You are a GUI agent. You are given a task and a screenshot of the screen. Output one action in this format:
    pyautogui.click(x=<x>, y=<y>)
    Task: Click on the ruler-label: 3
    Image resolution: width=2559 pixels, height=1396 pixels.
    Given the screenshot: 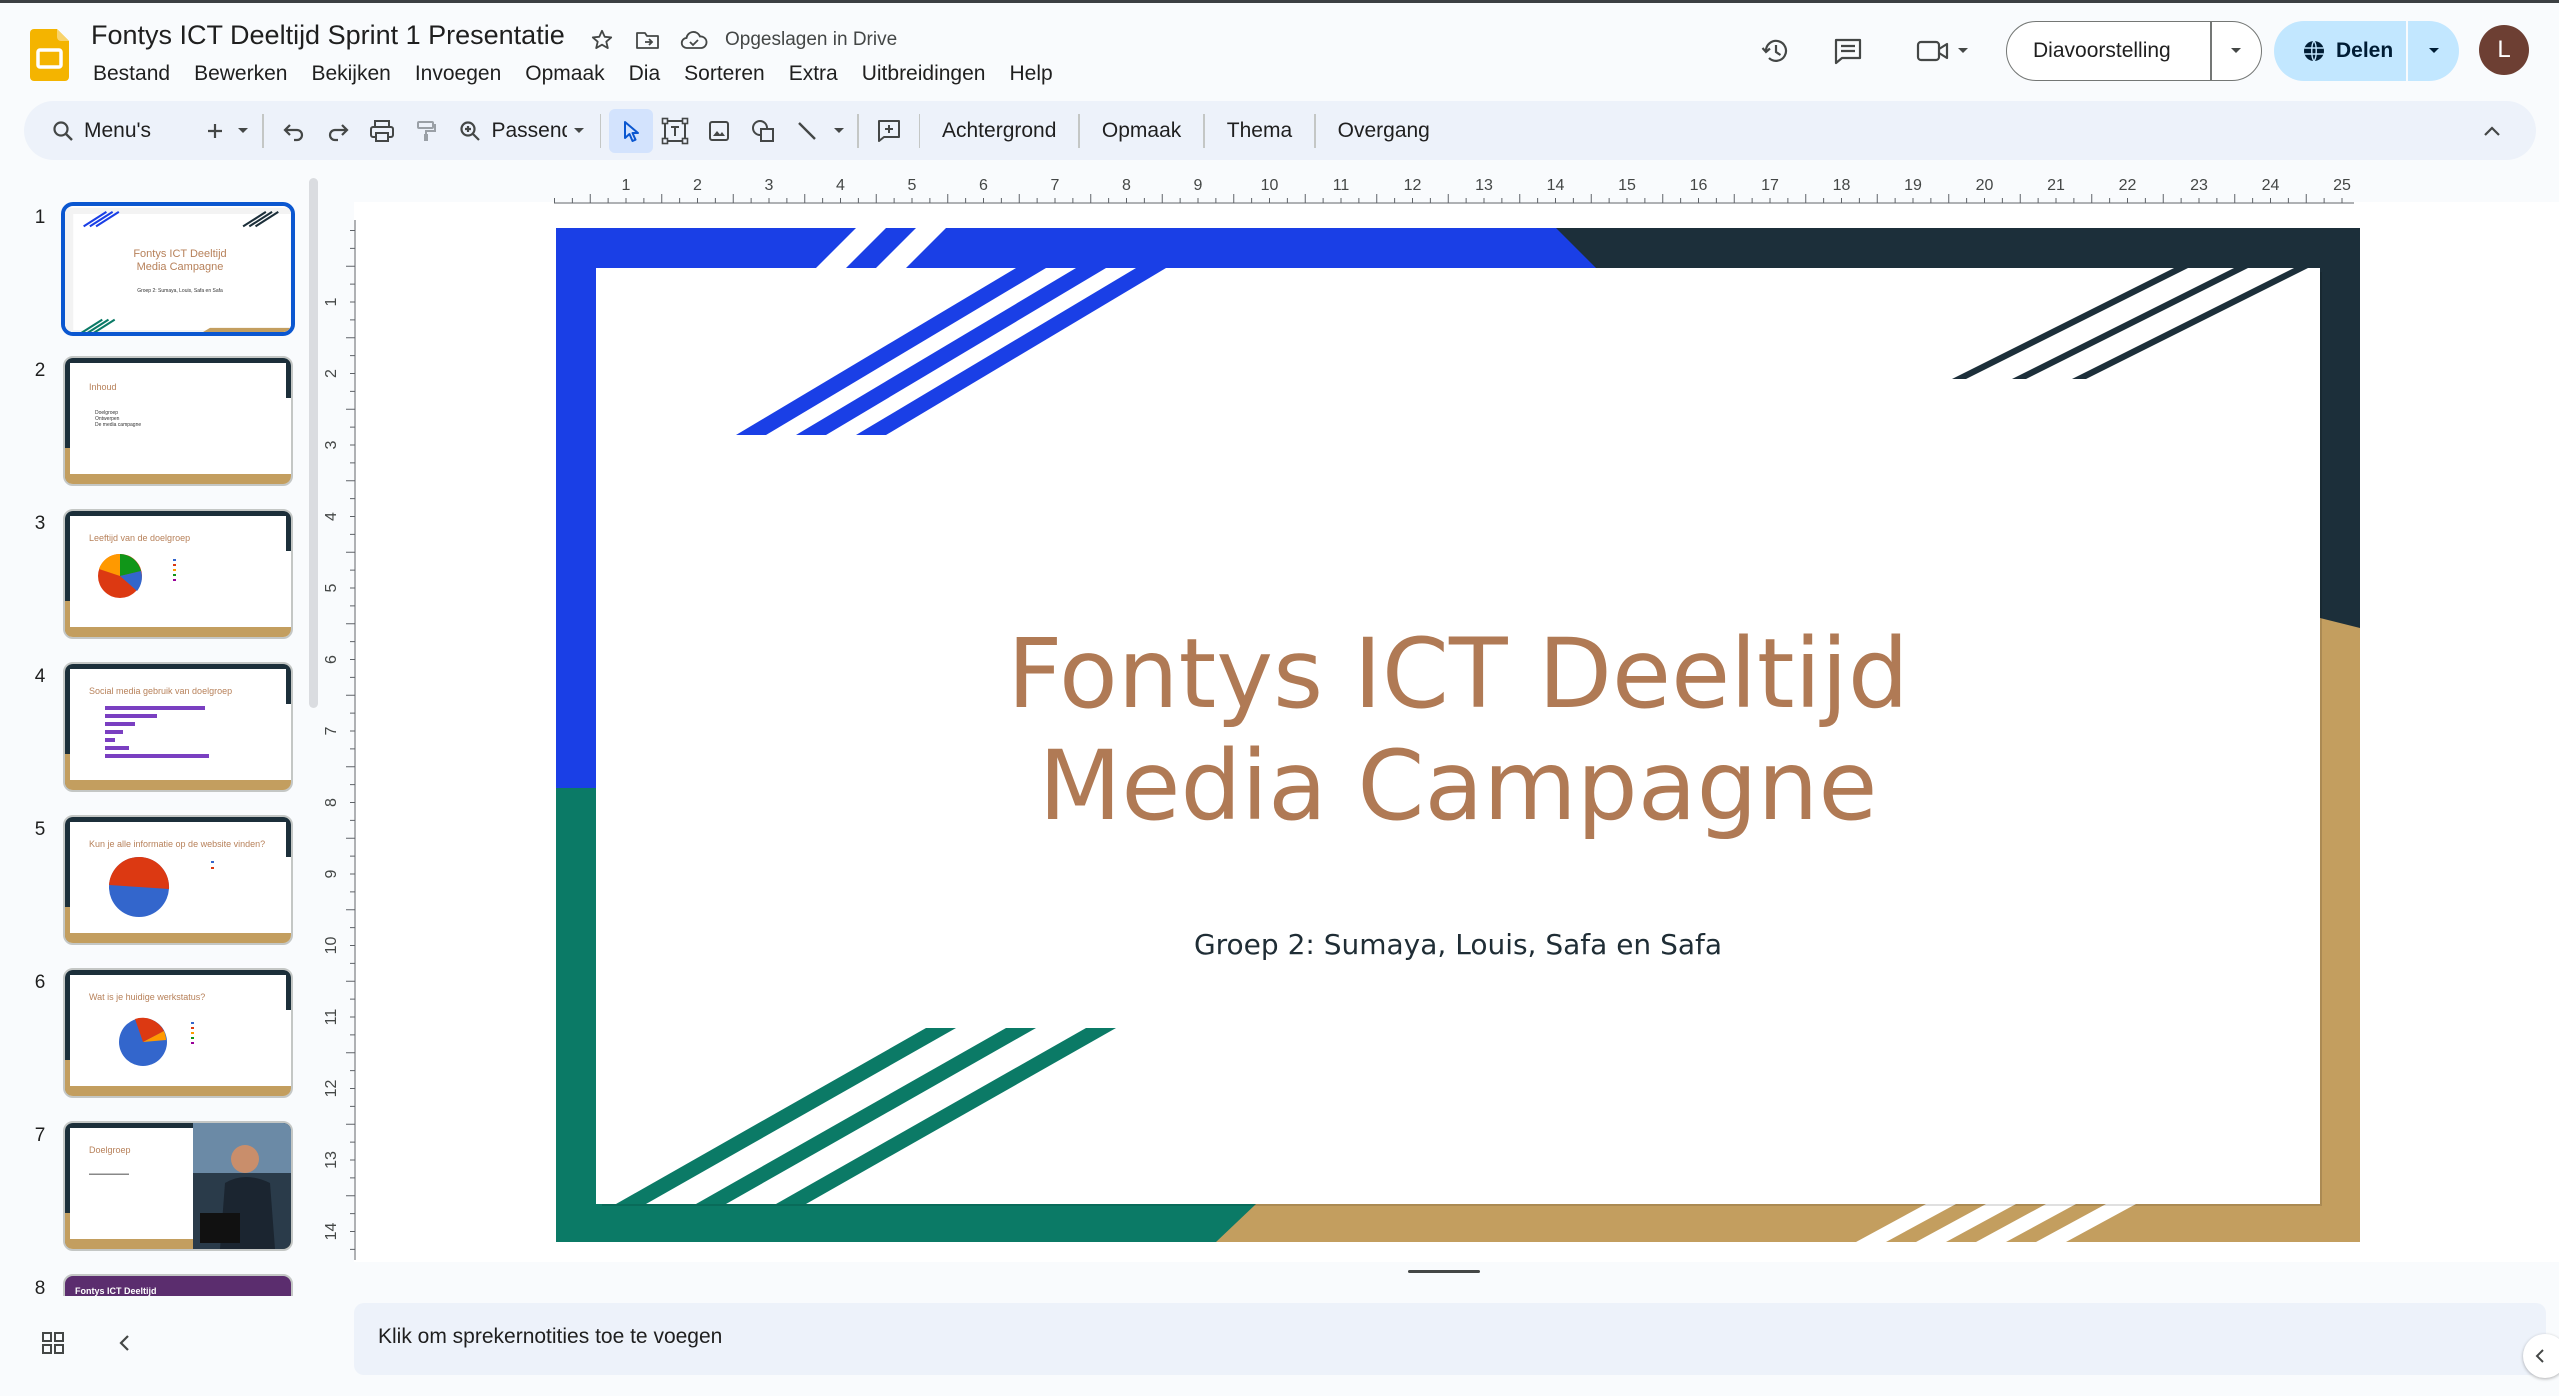 What is the action you would take?
    pyautogui.click(x=769, y=185)
    